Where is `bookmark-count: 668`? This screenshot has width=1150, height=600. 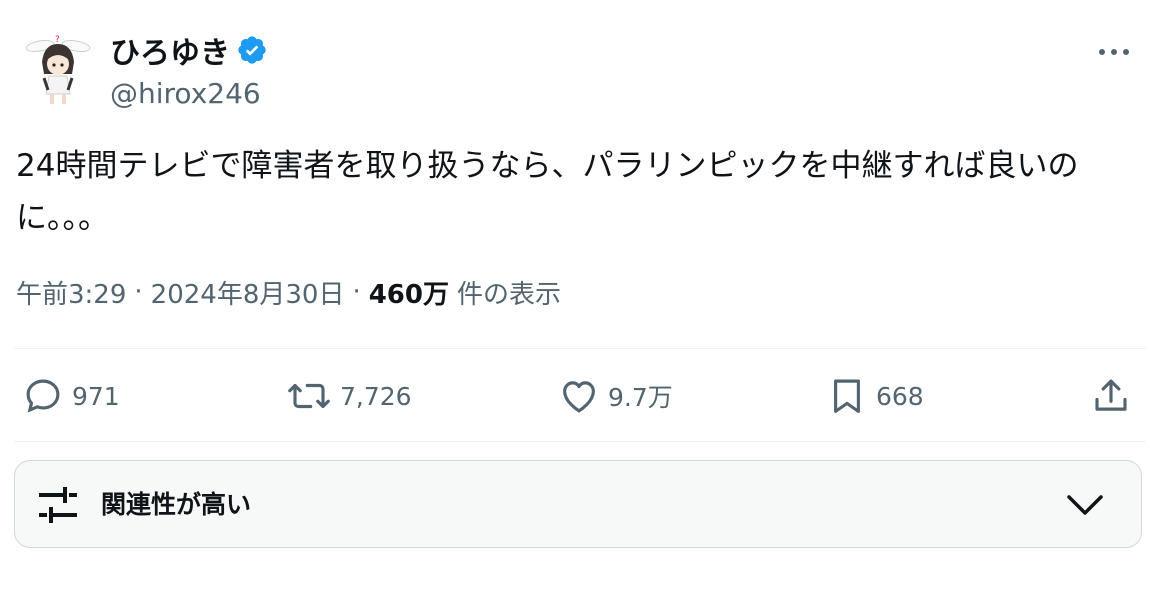 bookmark-count: 668 is located at coordinates (900, 396).